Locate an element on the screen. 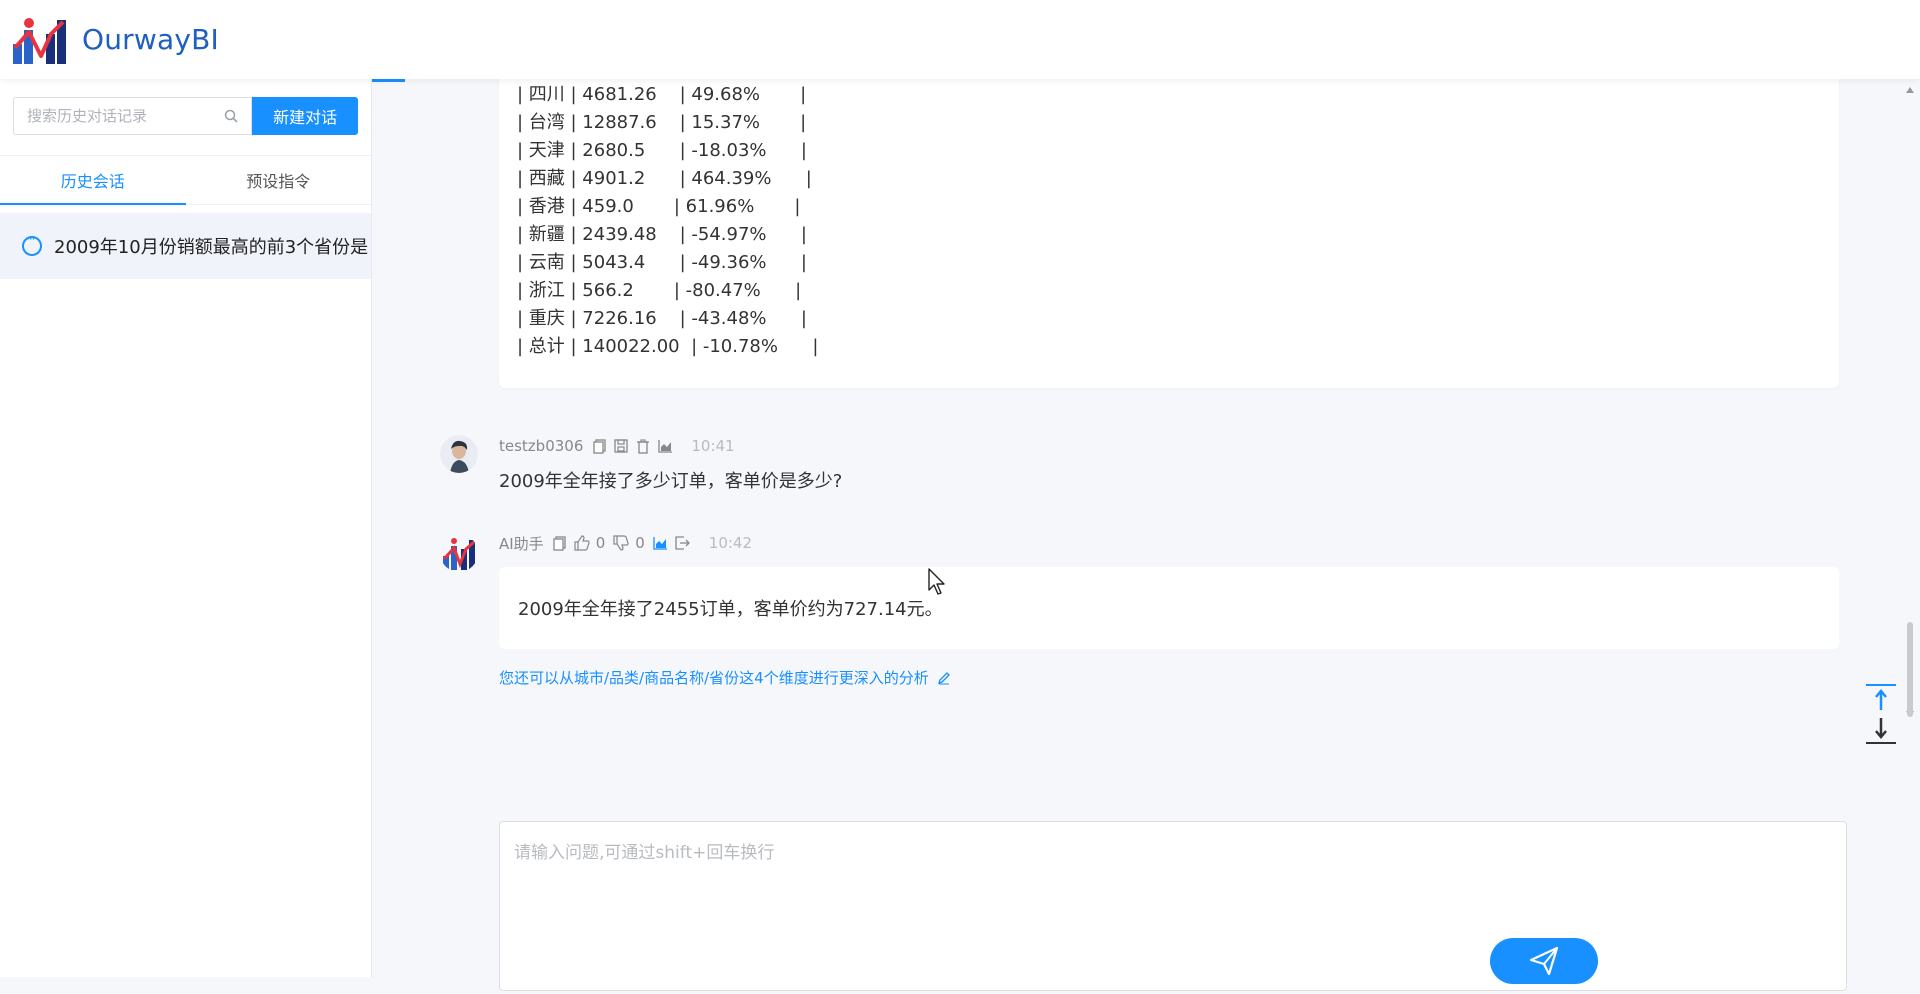 This screenshot has height=994, width=1920. analysis-suggestion-link: 您还可以从城市/品类/商品名称/省份这4个维度进行更深入的分析 is located at coordinates (725, 677).